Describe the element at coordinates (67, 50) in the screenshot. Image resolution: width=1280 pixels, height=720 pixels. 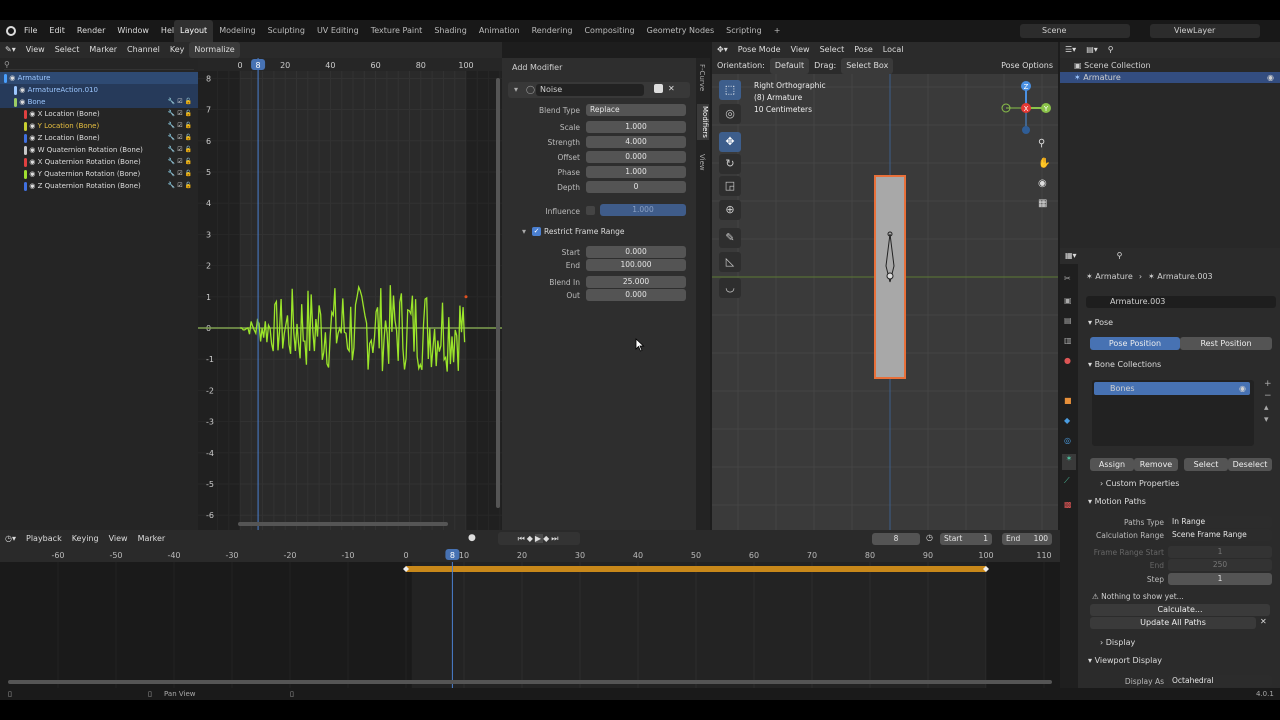
I see `graph-menu-select: Select` at that location.